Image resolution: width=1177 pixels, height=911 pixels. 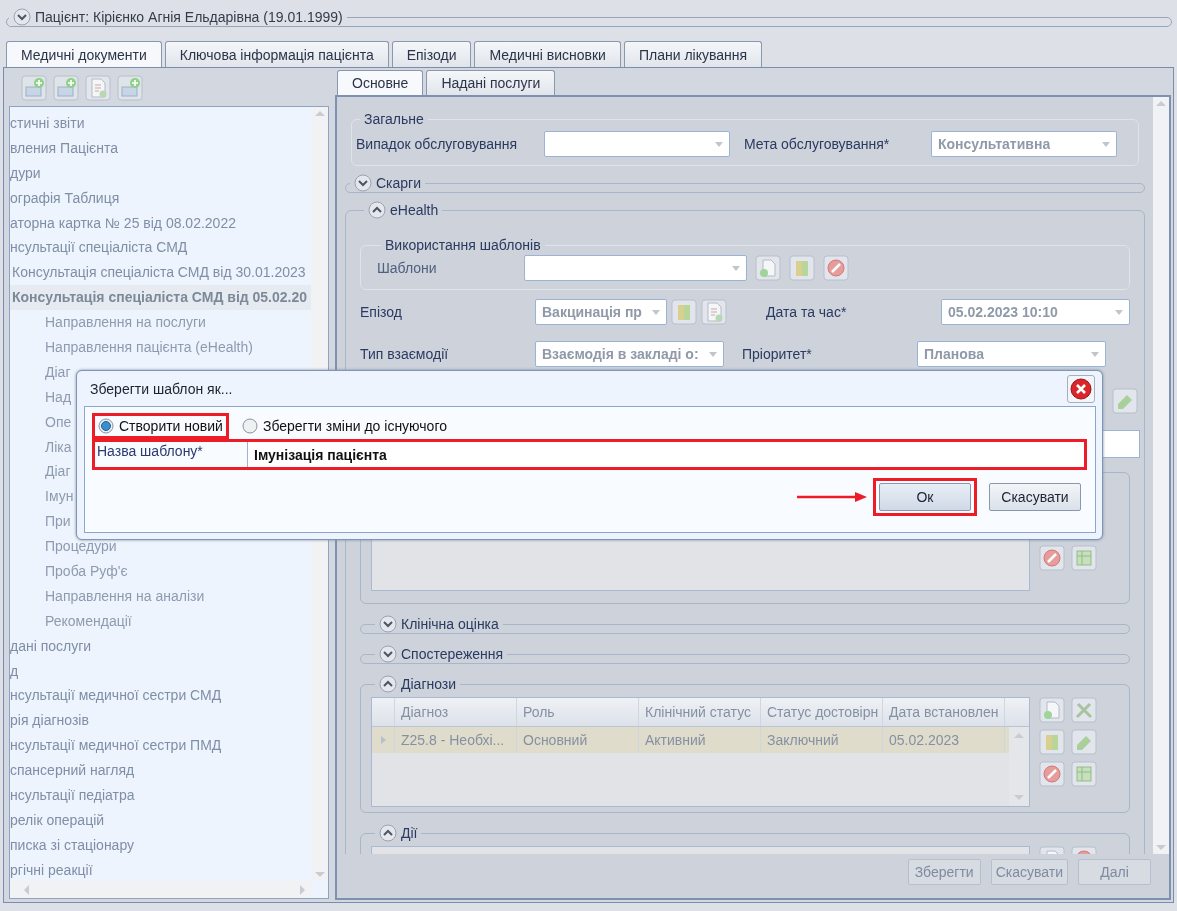 I want to click on dropdown-value: Консультативна, so click(x=994, y=144).